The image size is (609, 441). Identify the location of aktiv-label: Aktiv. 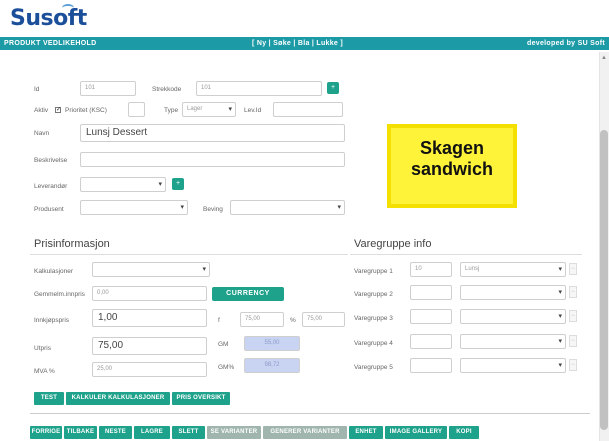
(41, 110).